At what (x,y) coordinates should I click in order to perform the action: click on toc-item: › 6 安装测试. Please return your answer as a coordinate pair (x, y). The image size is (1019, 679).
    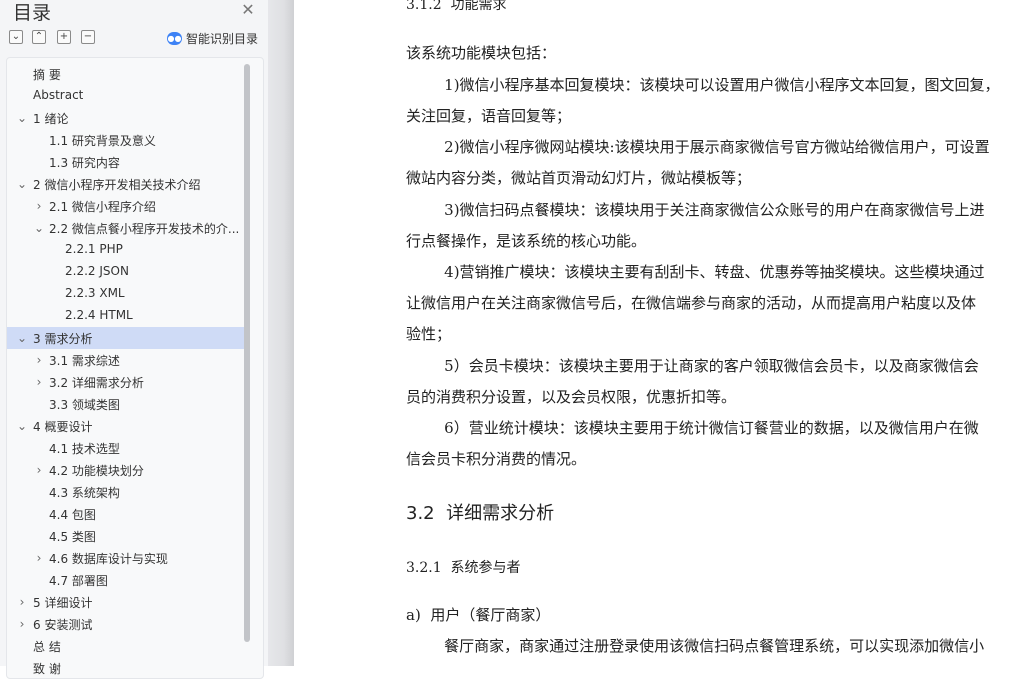
    Looking at the image, I should click on (126, 624).